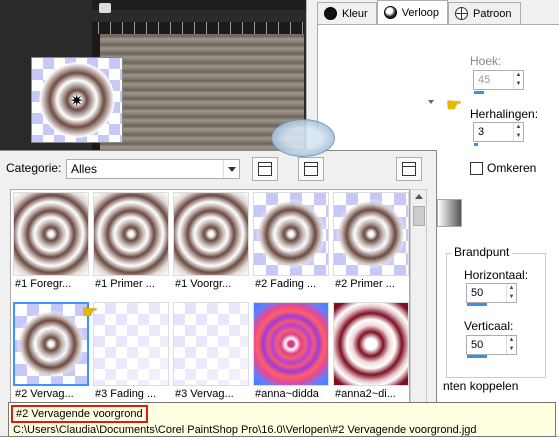  Describe the element at coordinates (476, 144) in the screenshot. I see `repeats-slider` at that location.